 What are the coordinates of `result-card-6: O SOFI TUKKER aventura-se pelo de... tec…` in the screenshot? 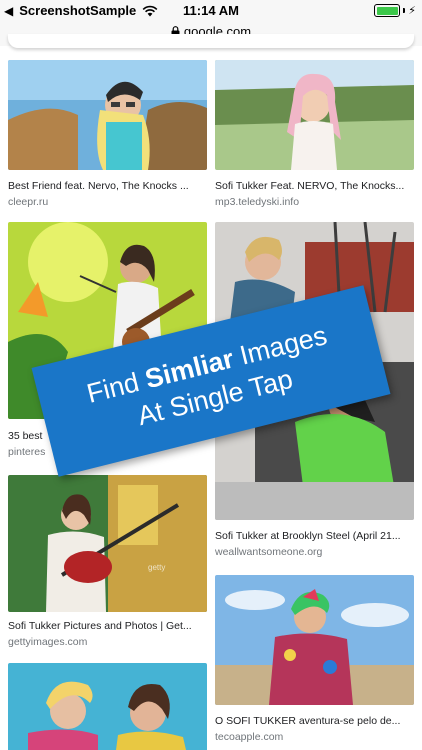 It's located at (314, 662).